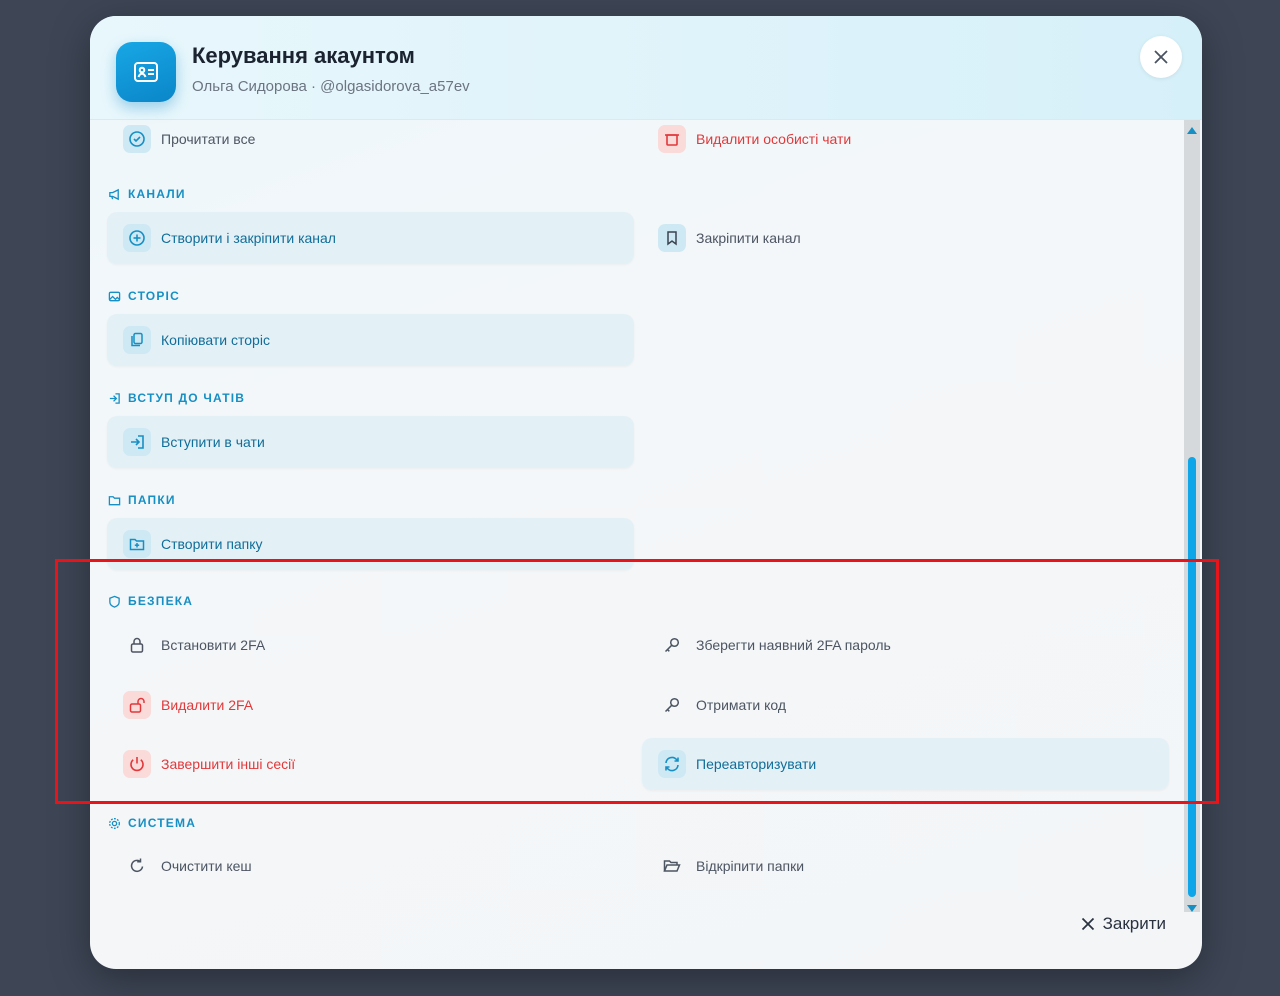 This screenshot has height=996, width=1280. Describe the element at coordinates (114, 601) in the screenshot. I see `shield-icon` at that location.